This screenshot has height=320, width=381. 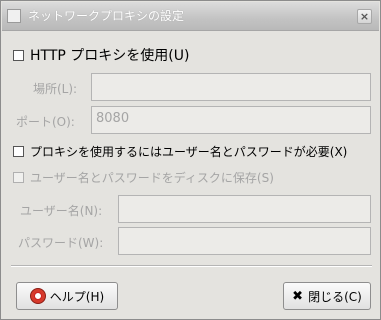 I want to click on save-credentials-checkbox, so click(x=18, y=177).